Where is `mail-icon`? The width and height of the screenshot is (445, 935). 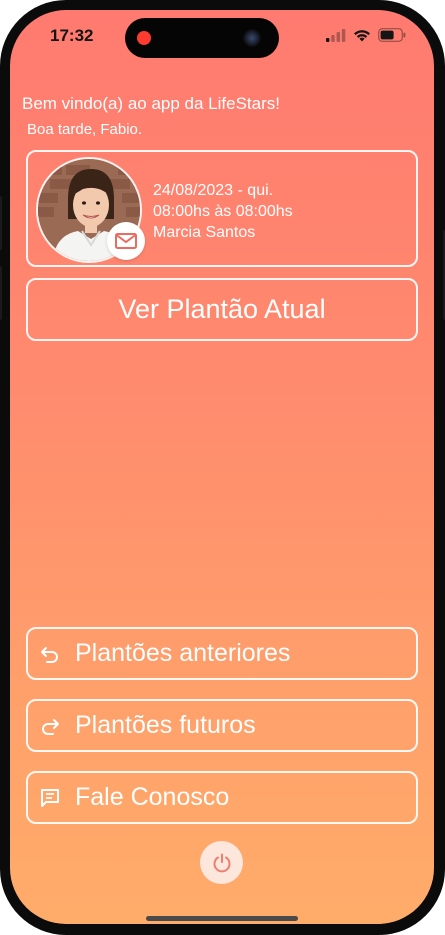 mail-icon is located at coordinates (126, 241).